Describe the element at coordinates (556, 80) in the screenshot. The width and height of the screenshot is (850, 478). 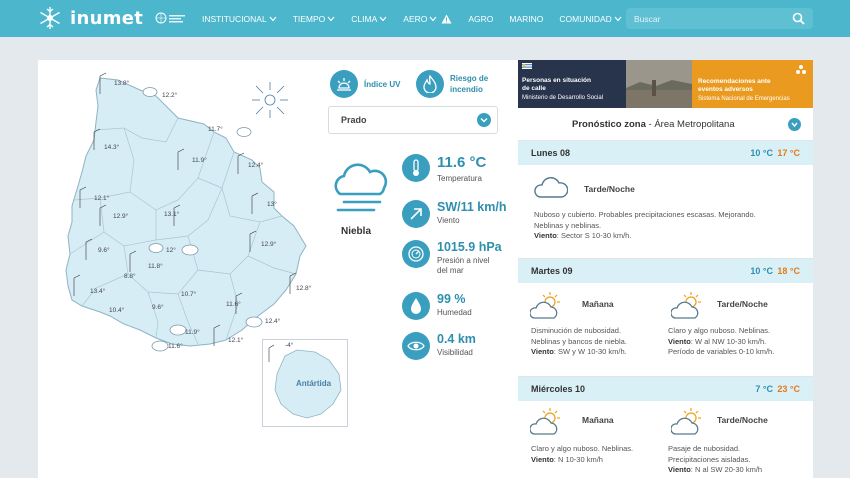
I see `banner-left-title1: Personas en situación` at that location.